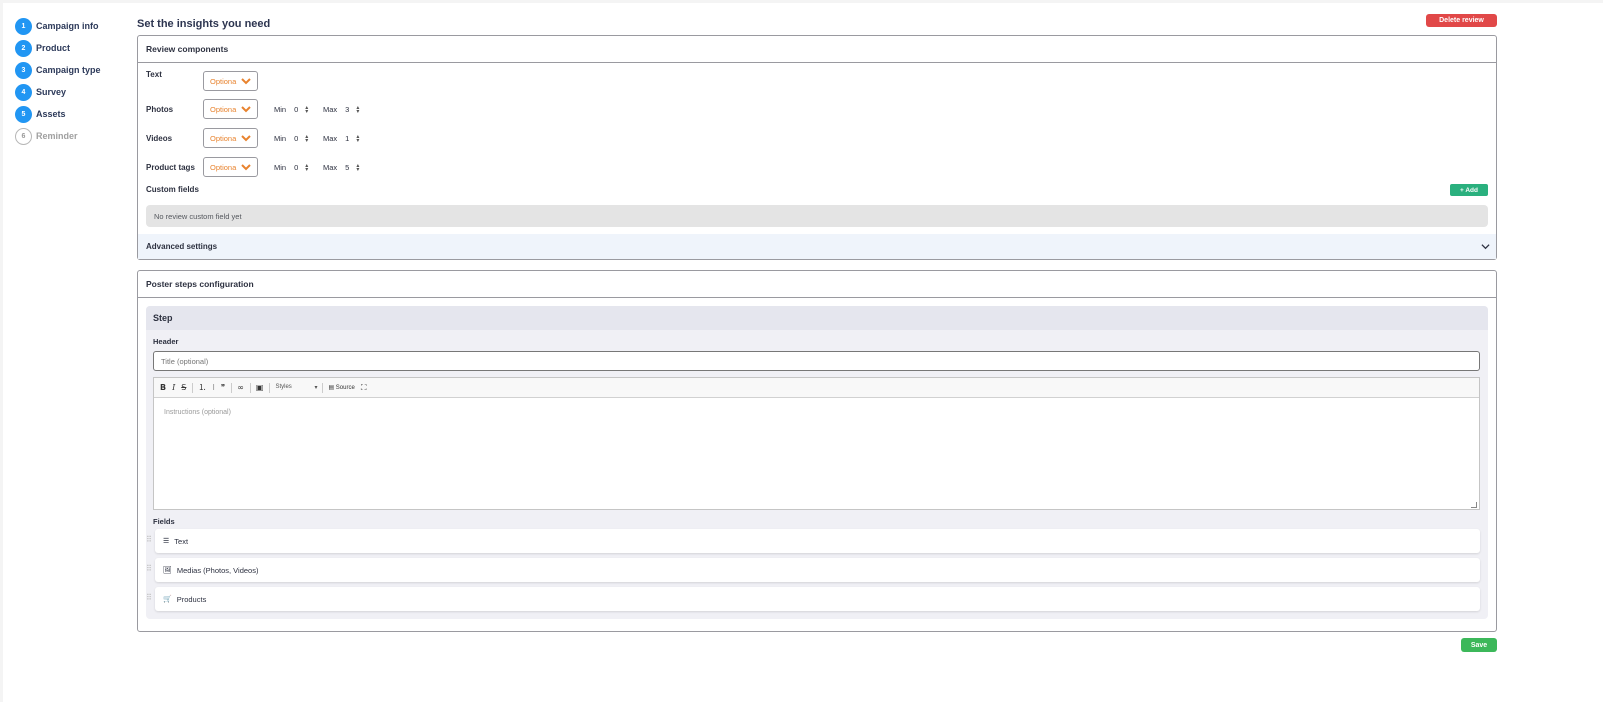 Image resolution: width=1603 pixels, height=702 pixels. What do you see at coordinates (1479, 645) in the screenshot?
I see `save-button: Save` at bounding box center [1479, 645].